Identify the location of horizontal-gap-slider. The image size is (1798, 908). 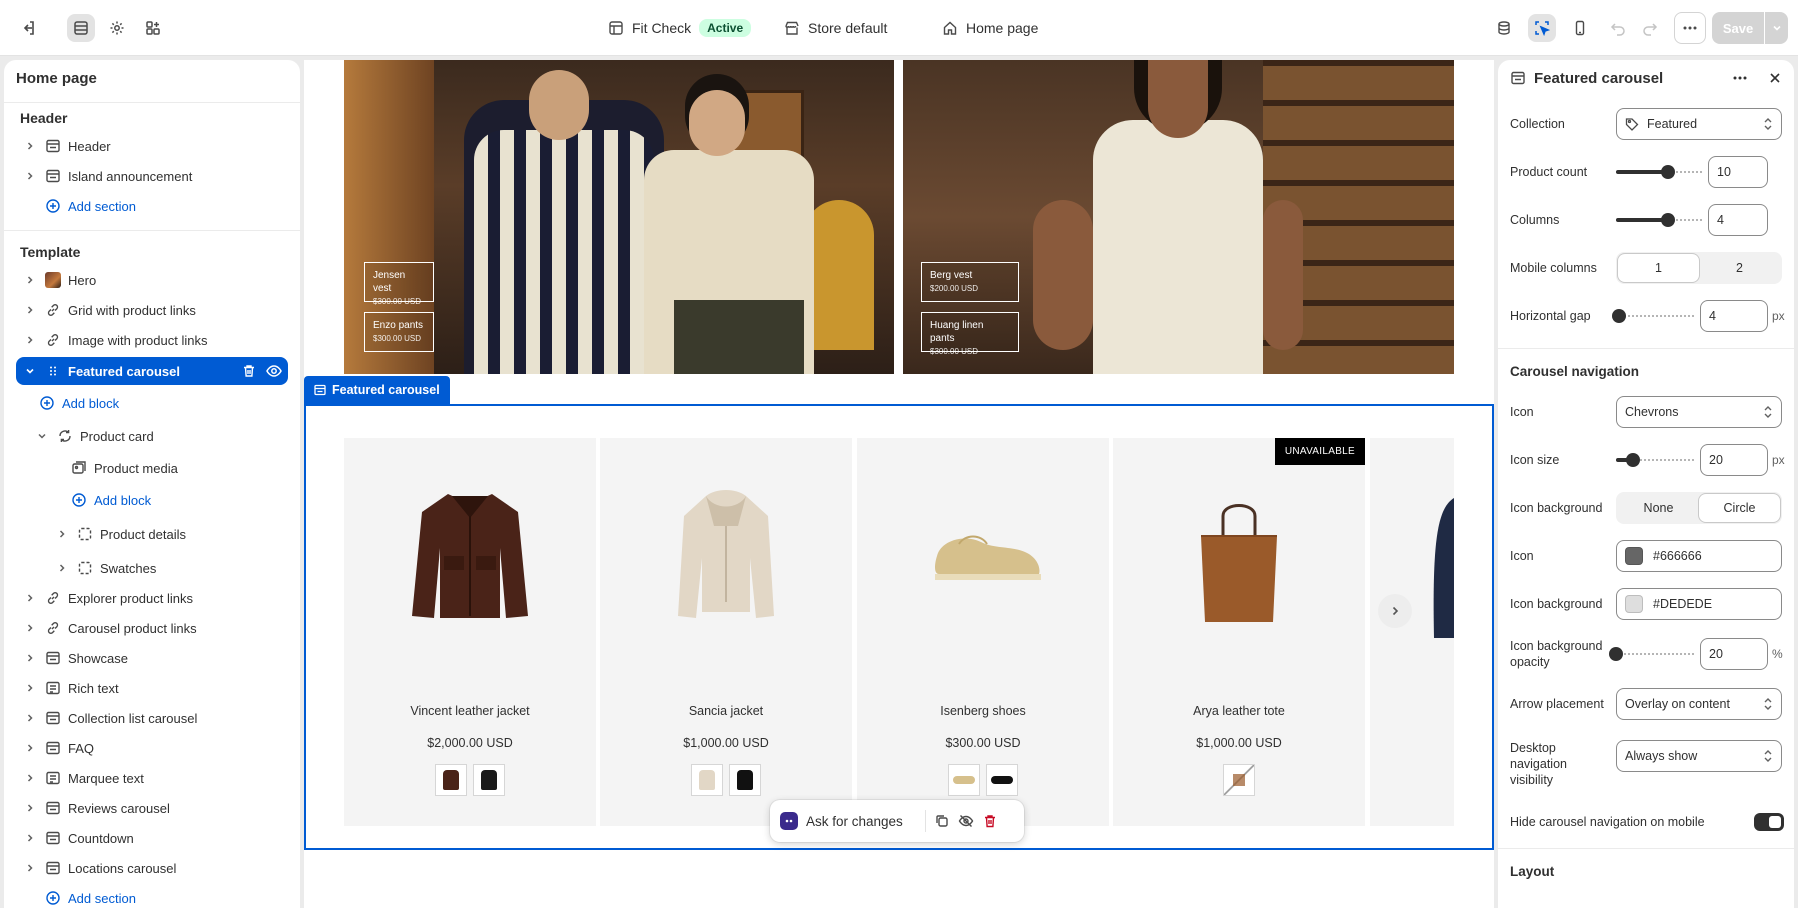
(1653, 316).